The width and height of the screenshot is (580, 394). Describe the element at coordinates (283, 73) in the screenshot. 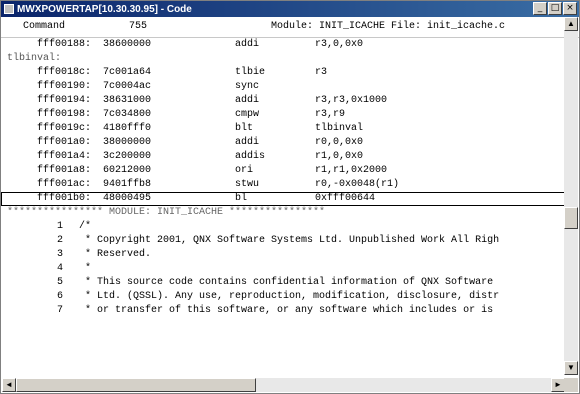

I see `disasm-row: fff0018c: 7c001a64 tlbie r3` at that location.